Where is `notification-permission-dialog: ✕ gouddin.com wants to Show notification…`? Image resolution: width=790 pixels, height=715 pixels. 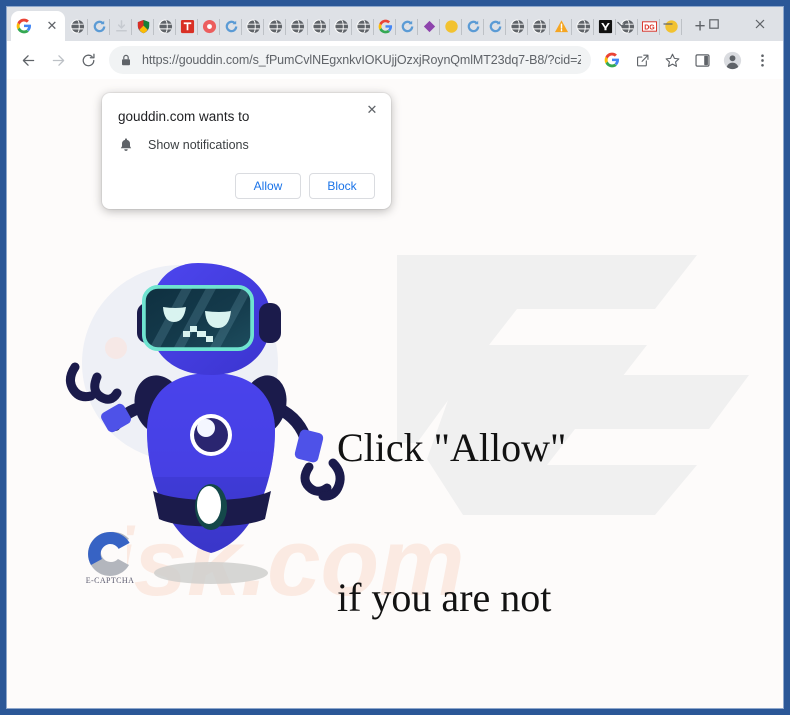 notification-permission-dialog: ✕ gouddin.com wants to Show notification… is located at coordinates (246, 151).